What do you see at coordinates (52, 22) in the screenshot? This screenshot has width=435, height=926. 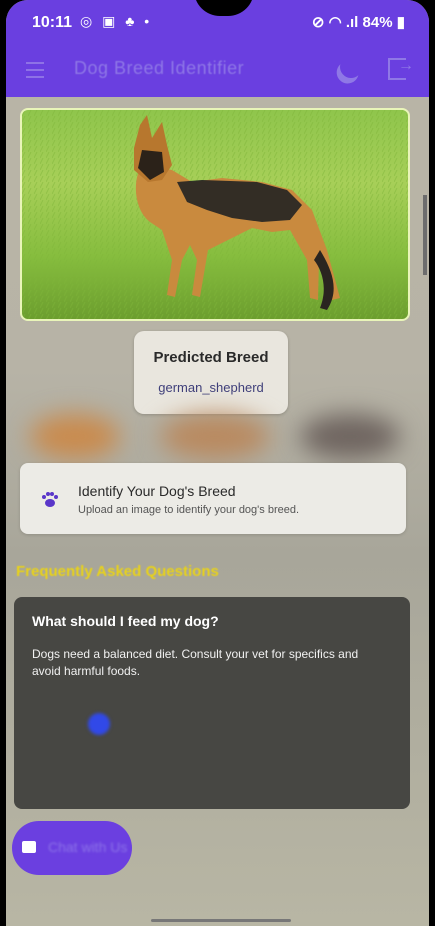 I see `status-time: 10:11` at bounding box center [52, 22].